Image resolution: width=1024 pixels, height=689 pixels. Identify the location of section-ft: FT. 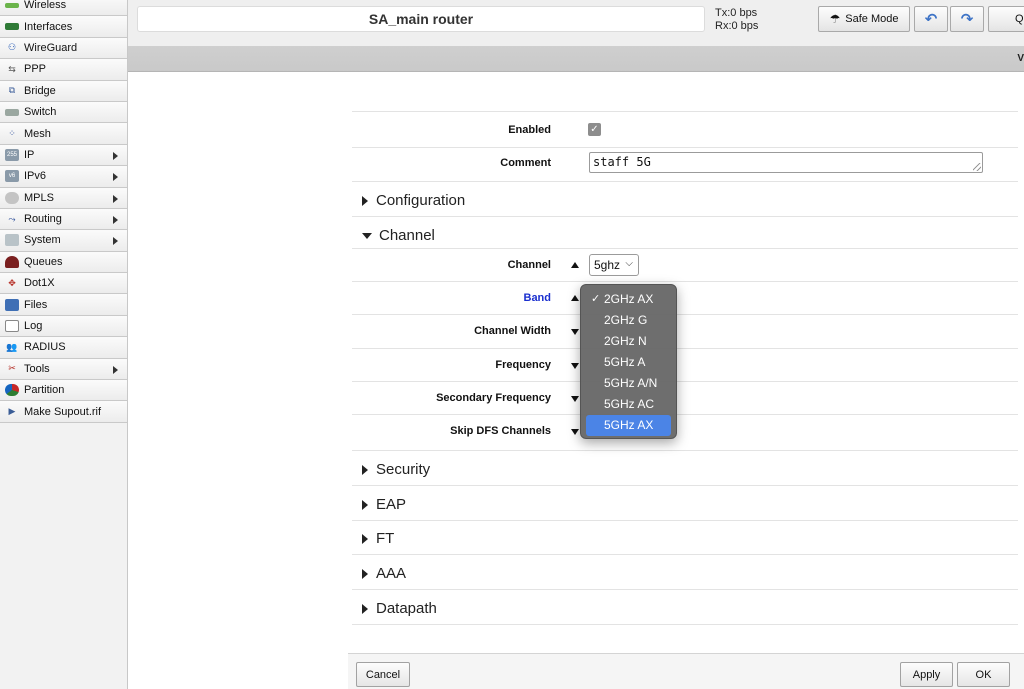
(378, 538).